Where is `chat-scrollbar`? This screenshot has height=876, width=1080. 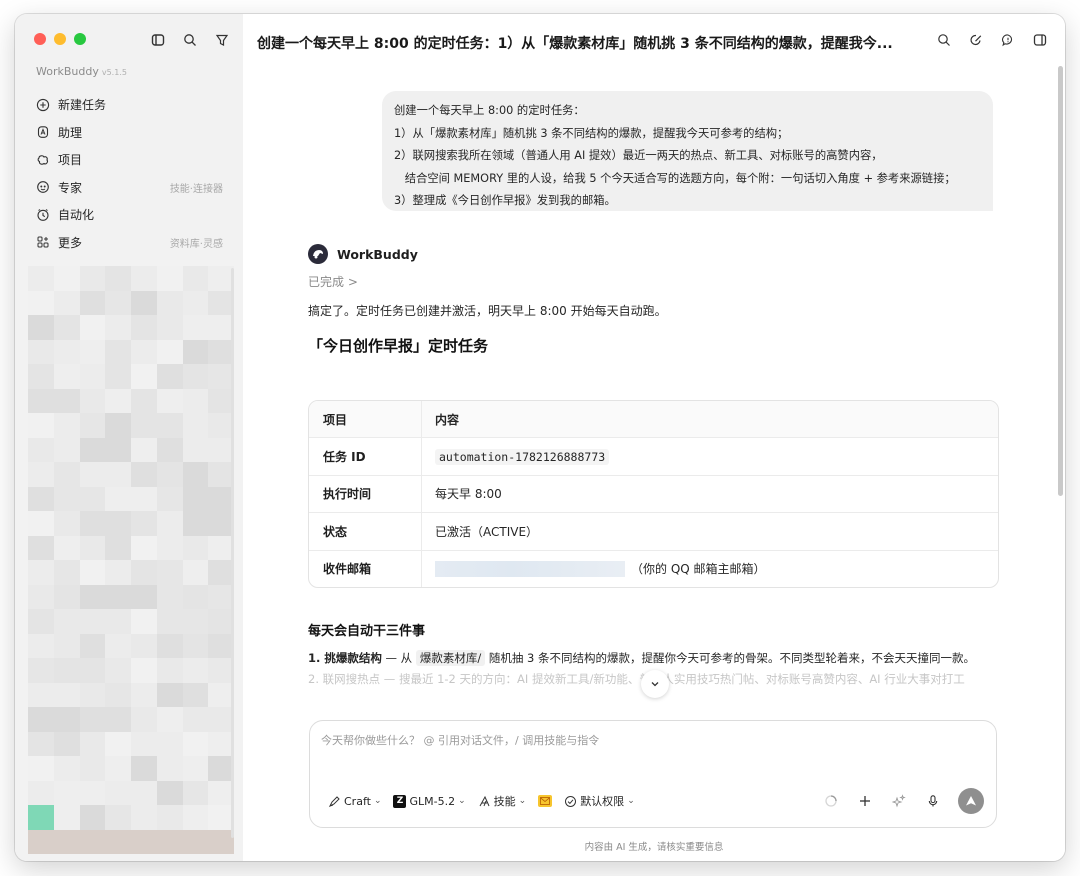 chat-scrollbar is located at coordinates (1060, 281).